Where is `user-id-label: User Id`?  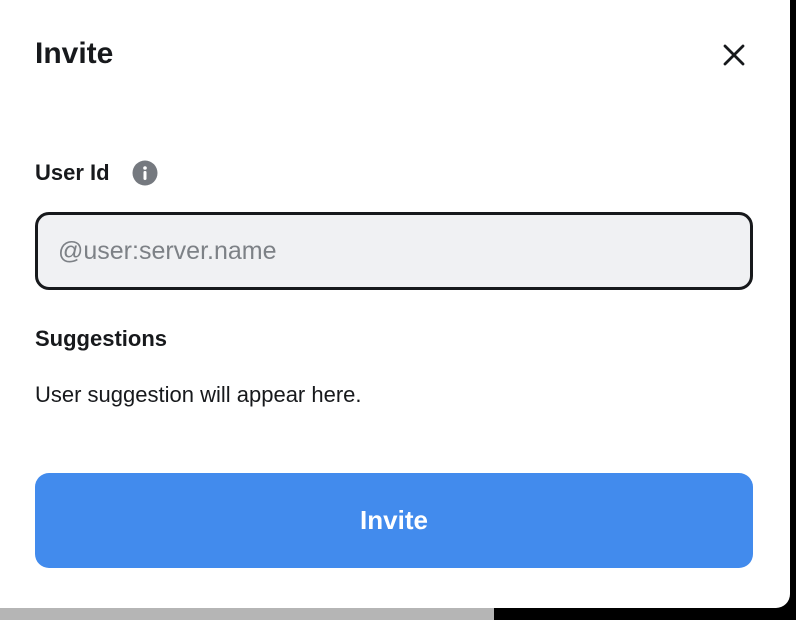
user-id-label: User Id is located at coordinates (72, 172).